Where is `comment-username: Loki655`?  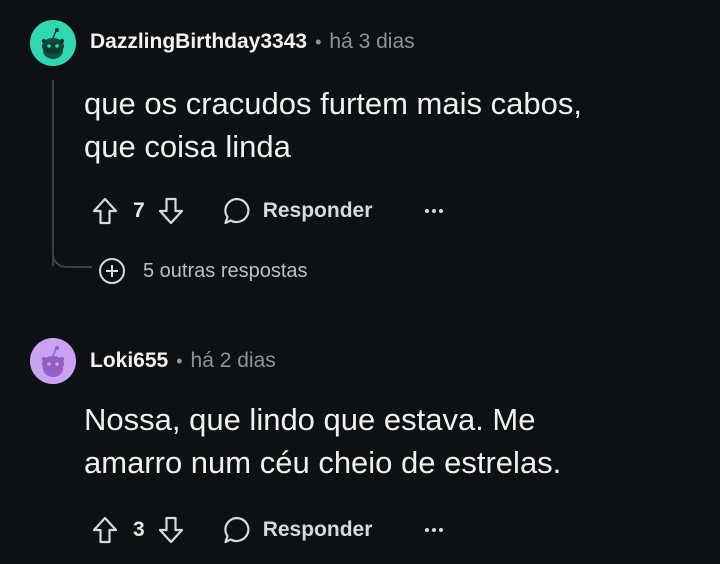
comment-username: Loki655 is located at coordinates (129, 361).